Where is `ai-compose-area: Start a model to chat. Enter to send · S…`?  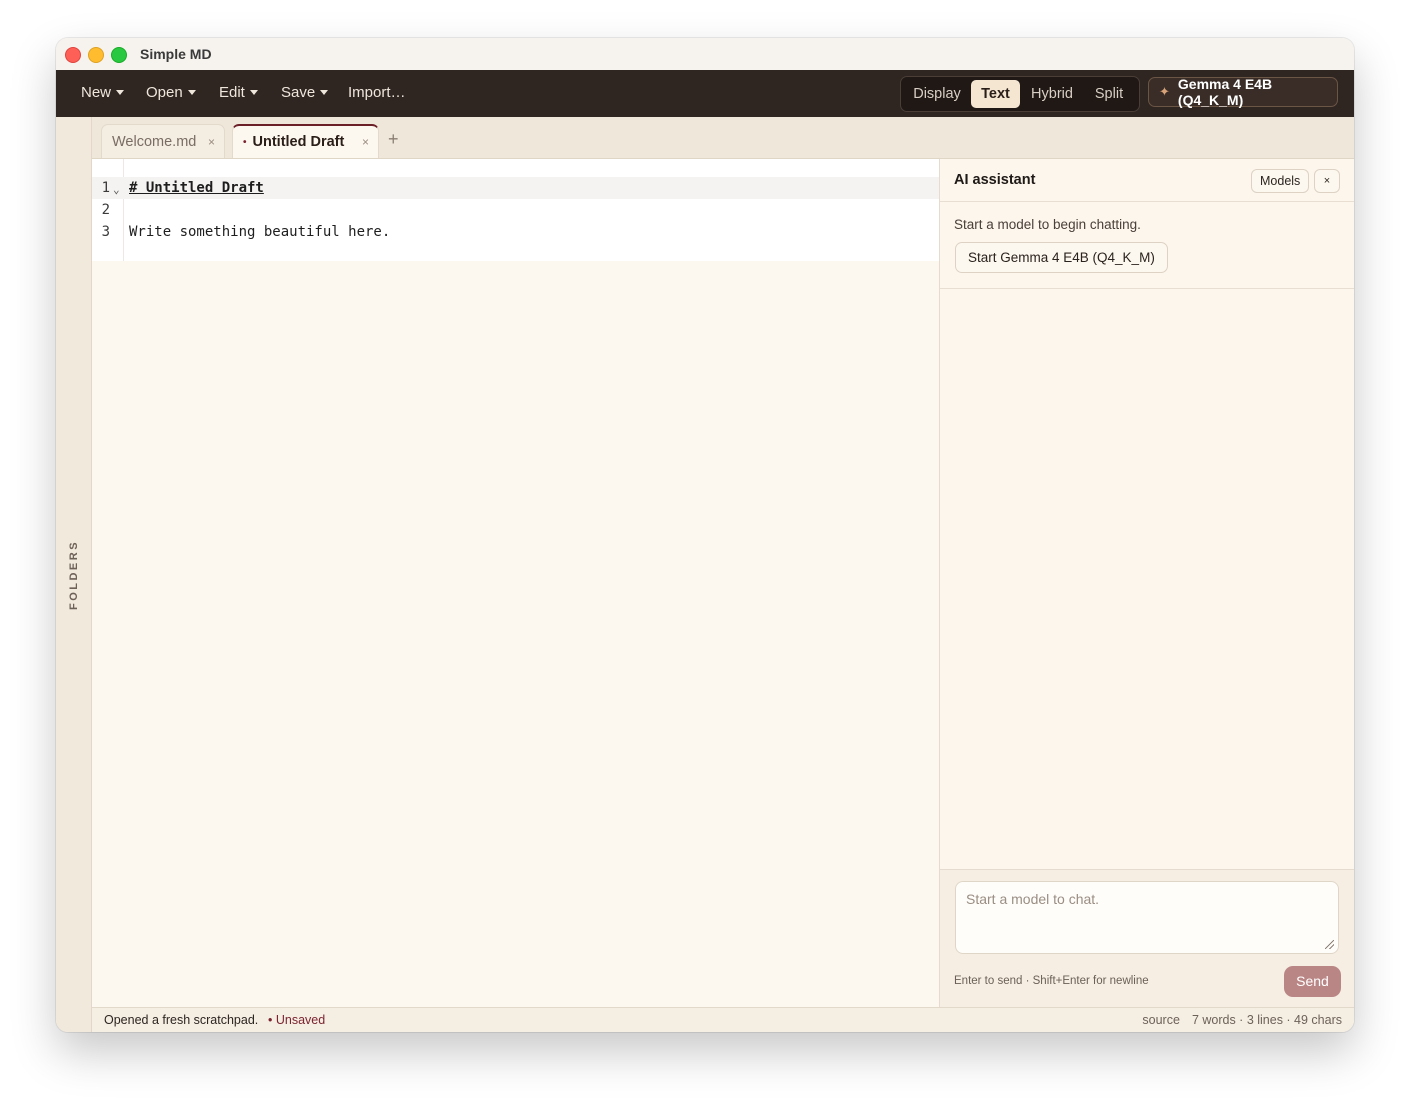
ai-compose-area: Start a model to chat. Enter to send · S… is located at coordinates (1147, 938).